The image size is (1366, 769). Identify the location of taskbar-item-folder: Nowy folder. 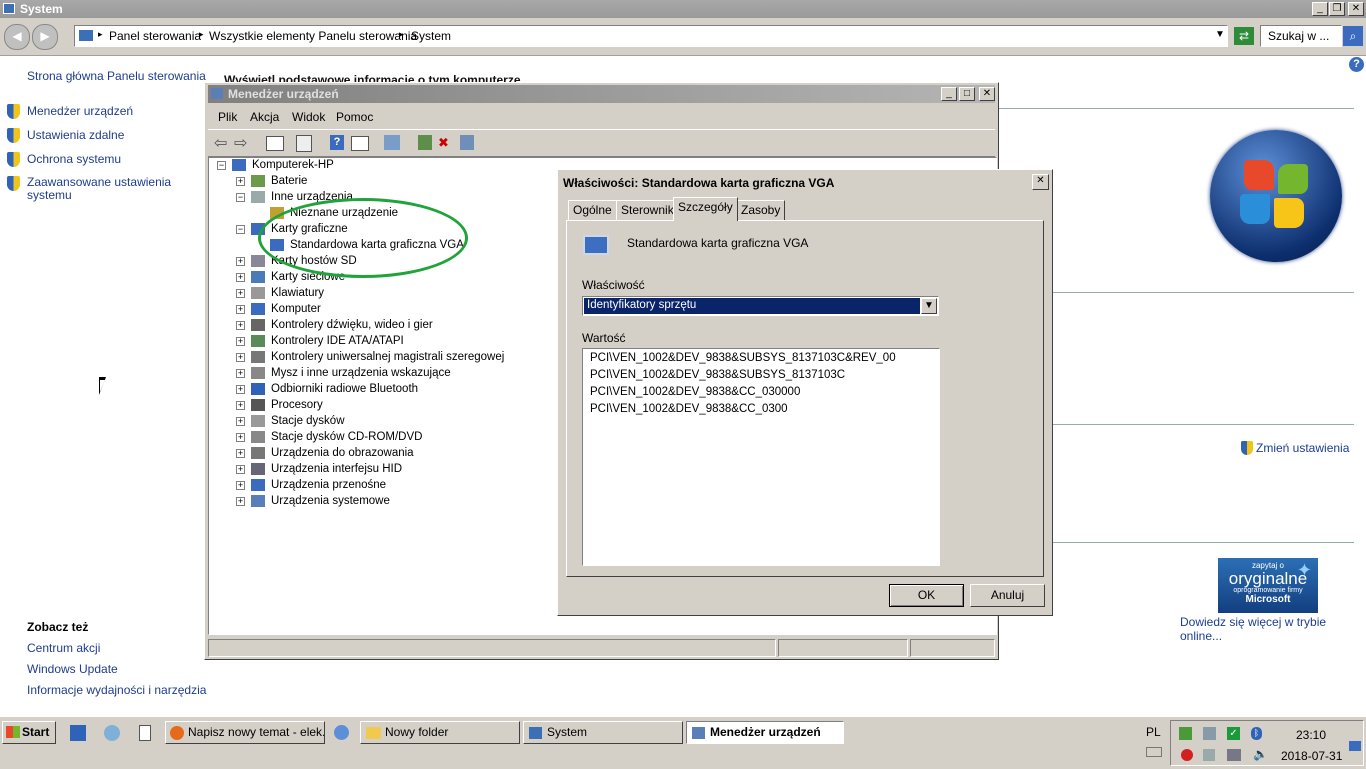
(440, 732).